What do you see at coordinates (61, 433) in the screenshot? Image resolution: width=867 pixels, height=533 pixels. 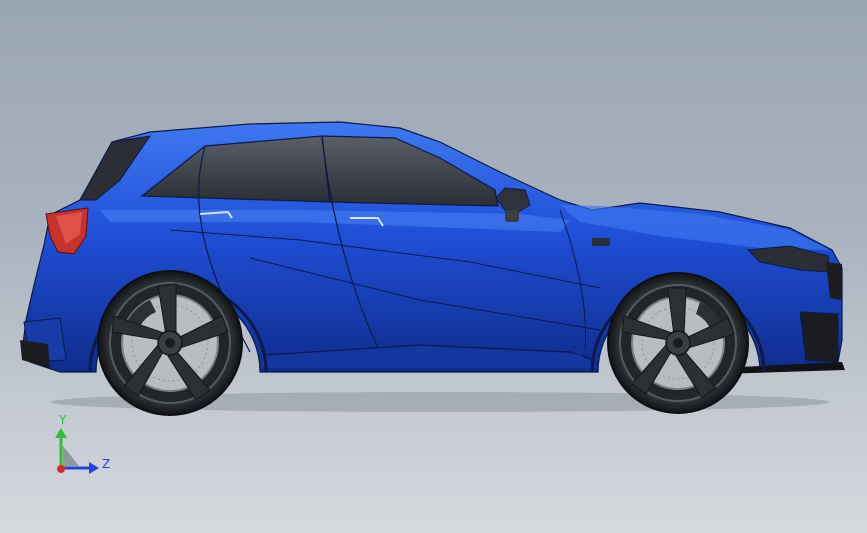 I see `y-axis-arrowhead` at bounding box center [61, 433].